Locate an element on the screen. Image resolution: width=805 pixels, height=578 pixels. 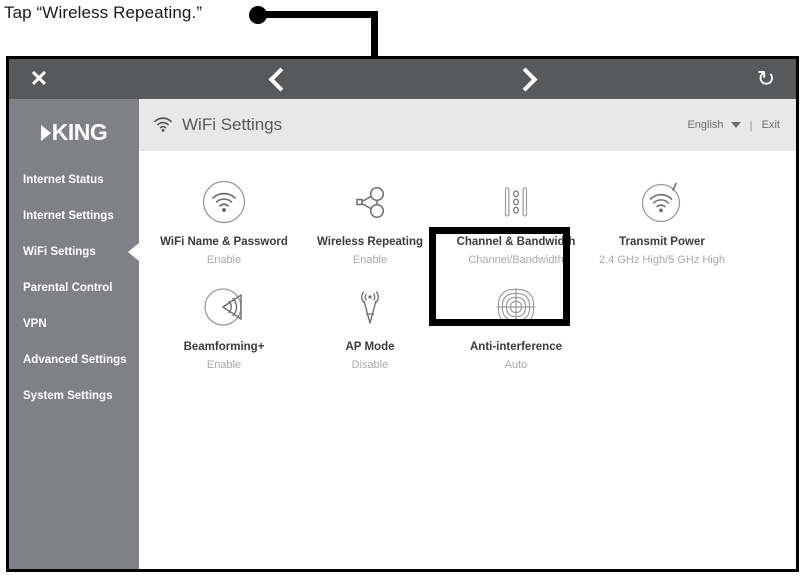
tile-transmit-power: Transmit Power 2.4 GHz High/5 GHz High is located at coordinates (662, 219).